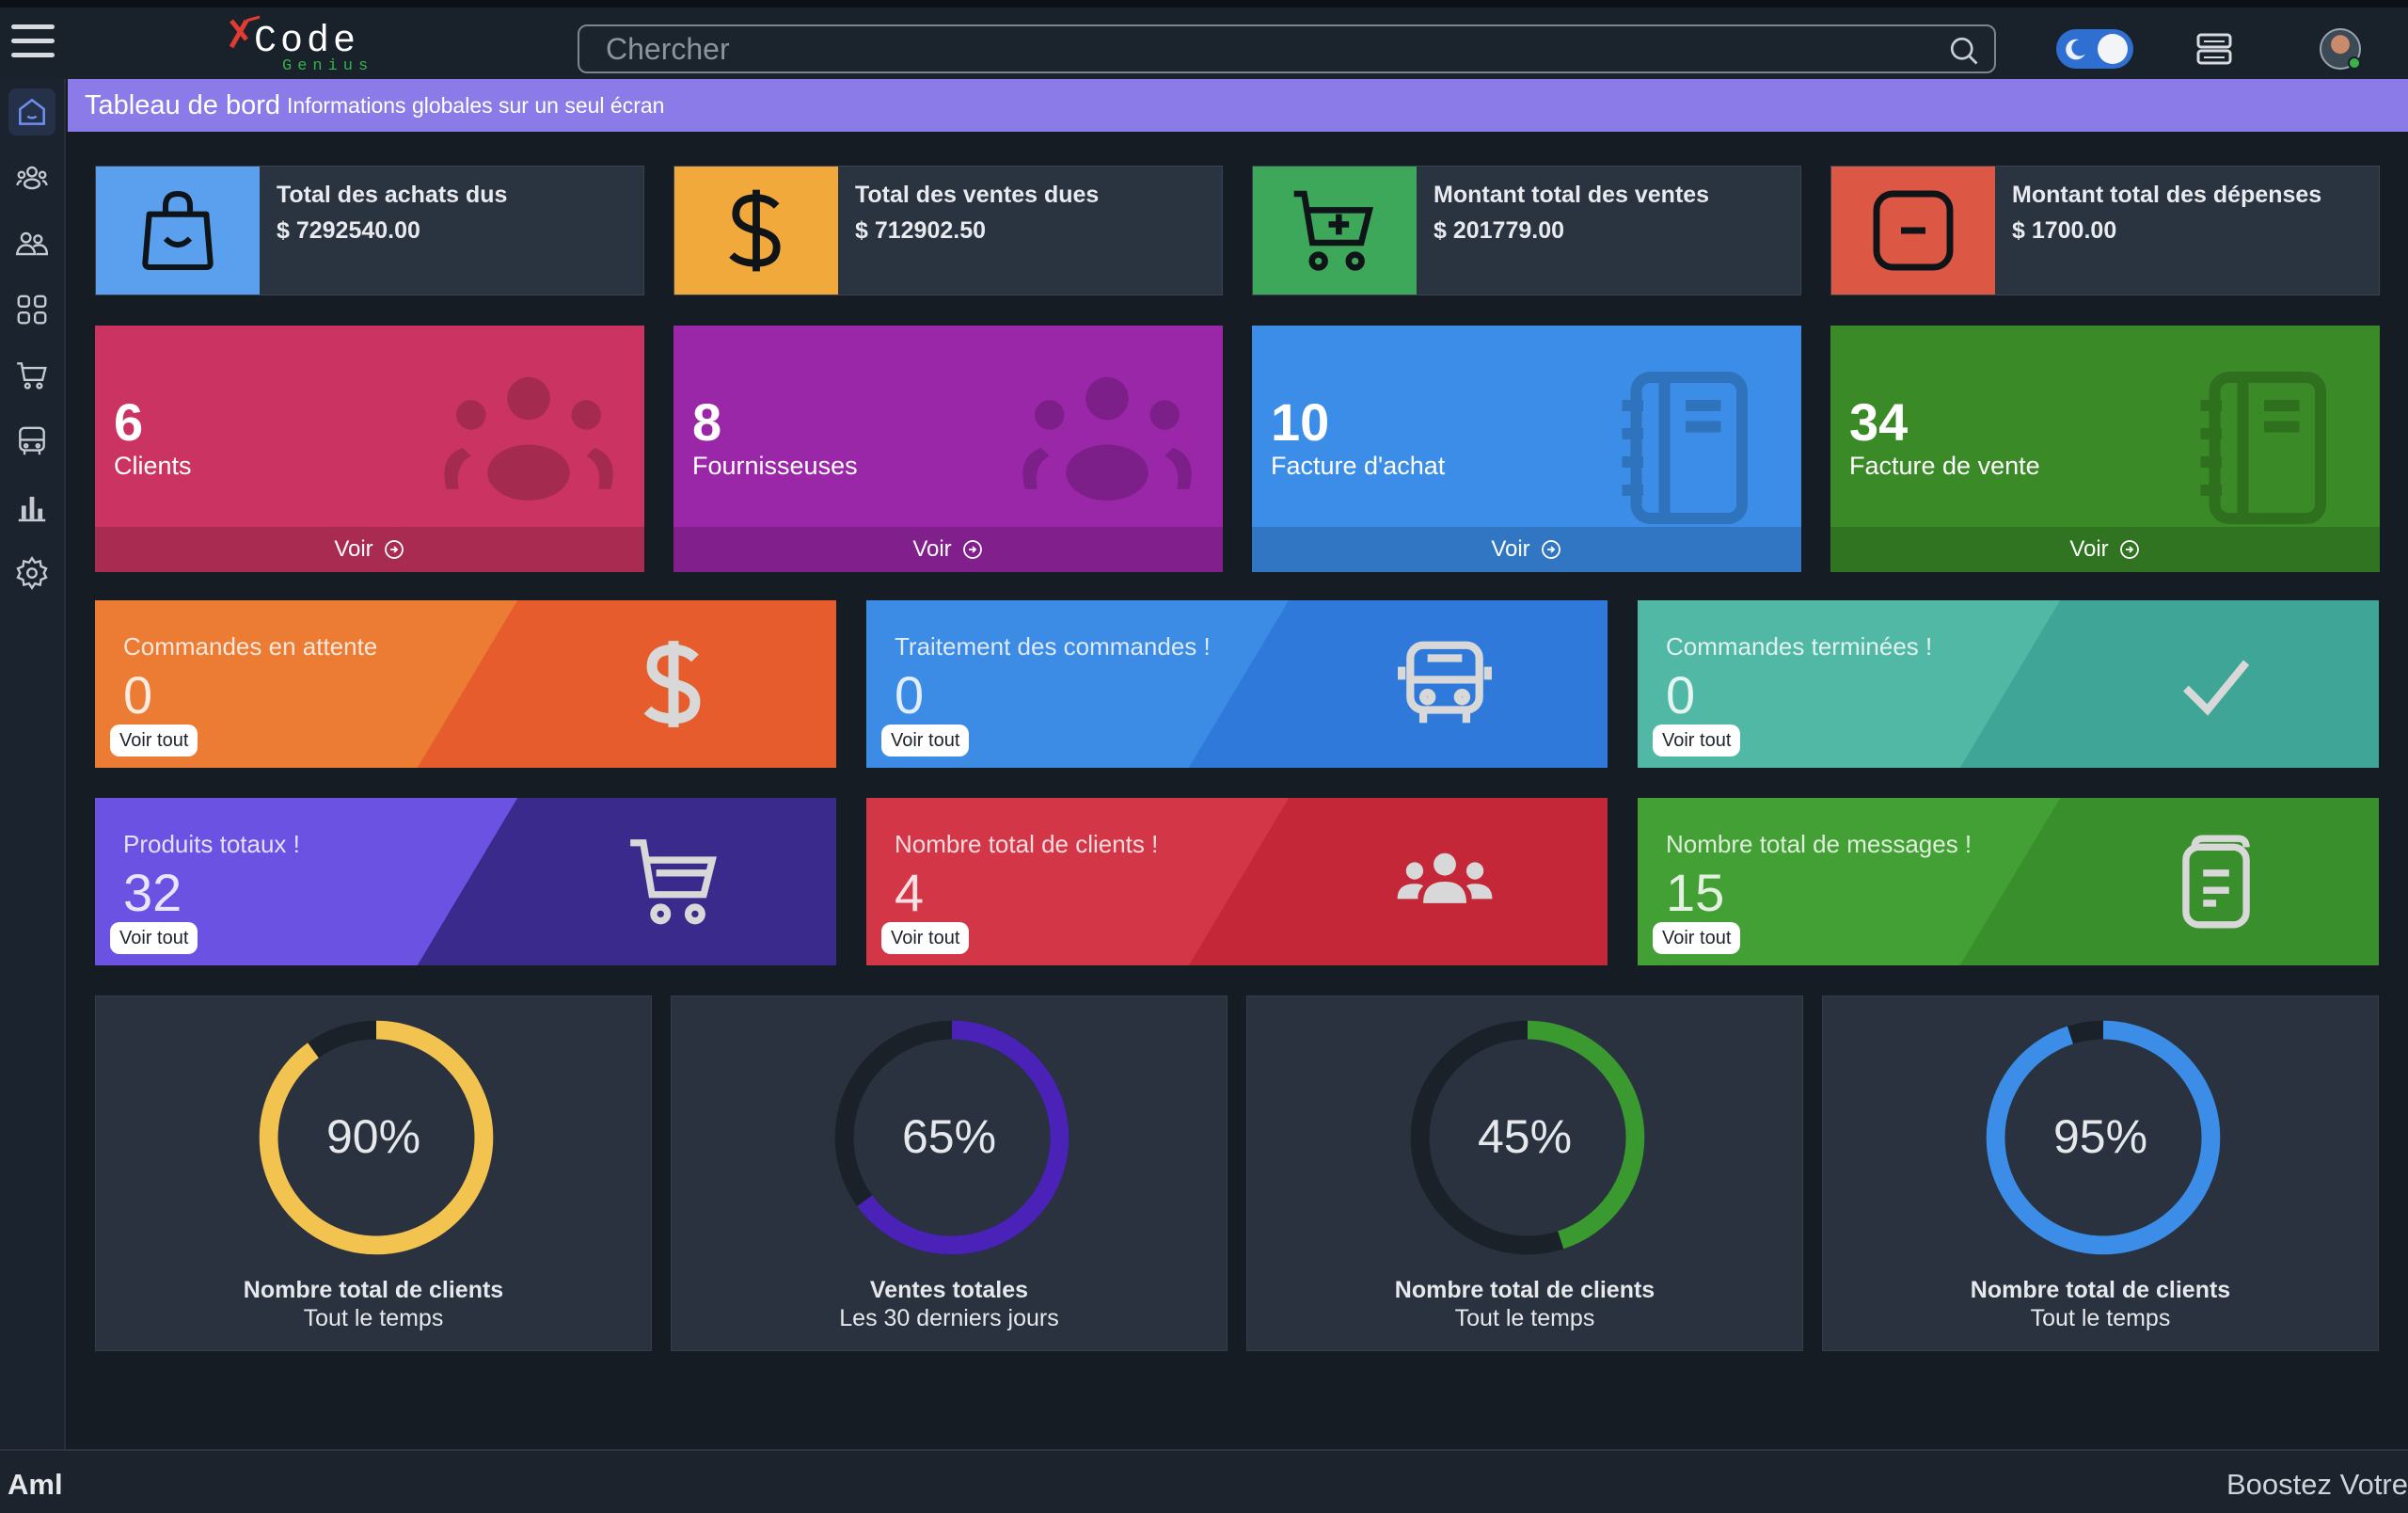 Image resolution: width=2408 pixels, height=1513 pixels. What do you see at coordinates (32, 243) in the screenshot?
I see `sidebar-item-customers` at bounding box center [32, 243].